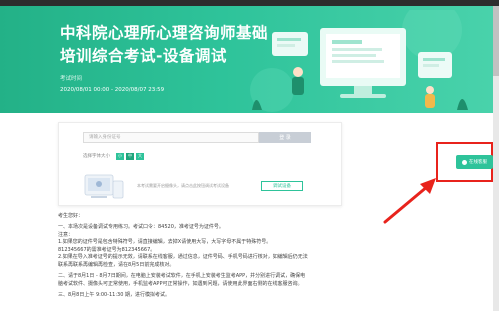 Image resolution: width=499 pixels, height=311 pixels. Describe the element at coordinates (96, 156) in the screenshot. I see `font-size-label: 选择字体大小` at that location.